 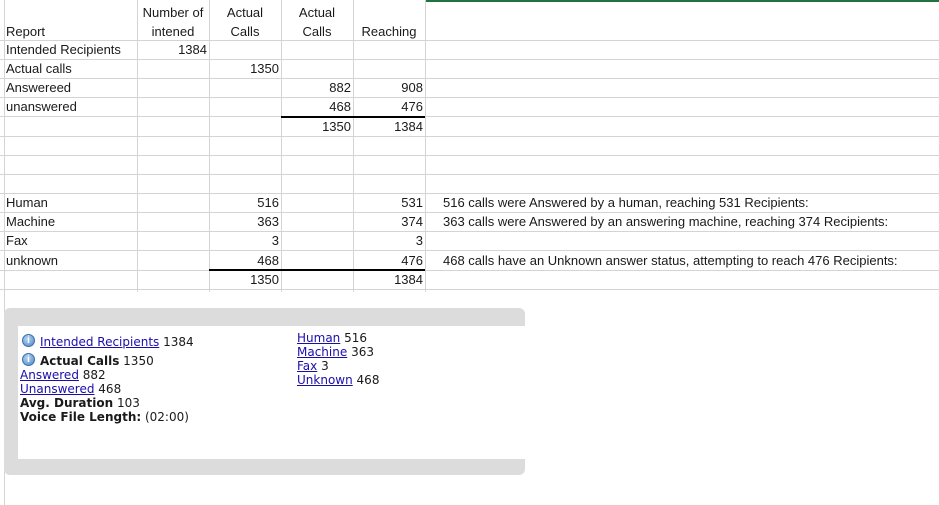 What do you see at coordinates (389, 32) in the screenshot?
I see `header-reaching: Reaching` at bounding box center [389, 32].